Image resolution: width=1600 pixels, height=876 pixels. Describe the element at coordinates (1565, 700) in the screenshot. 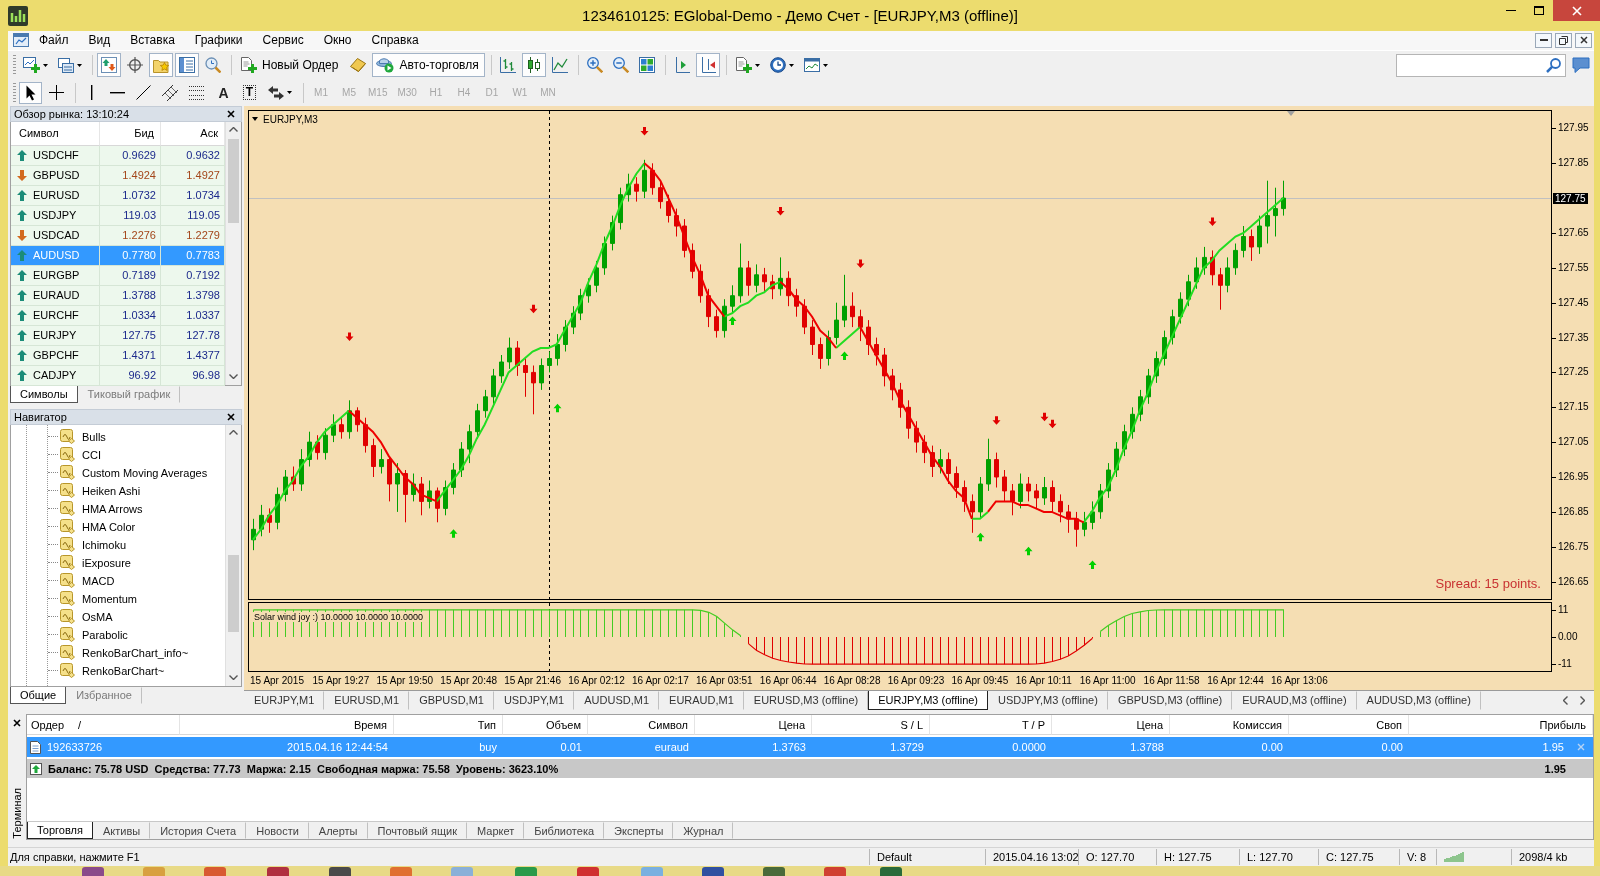

I see `scroll-left-button` at that location.